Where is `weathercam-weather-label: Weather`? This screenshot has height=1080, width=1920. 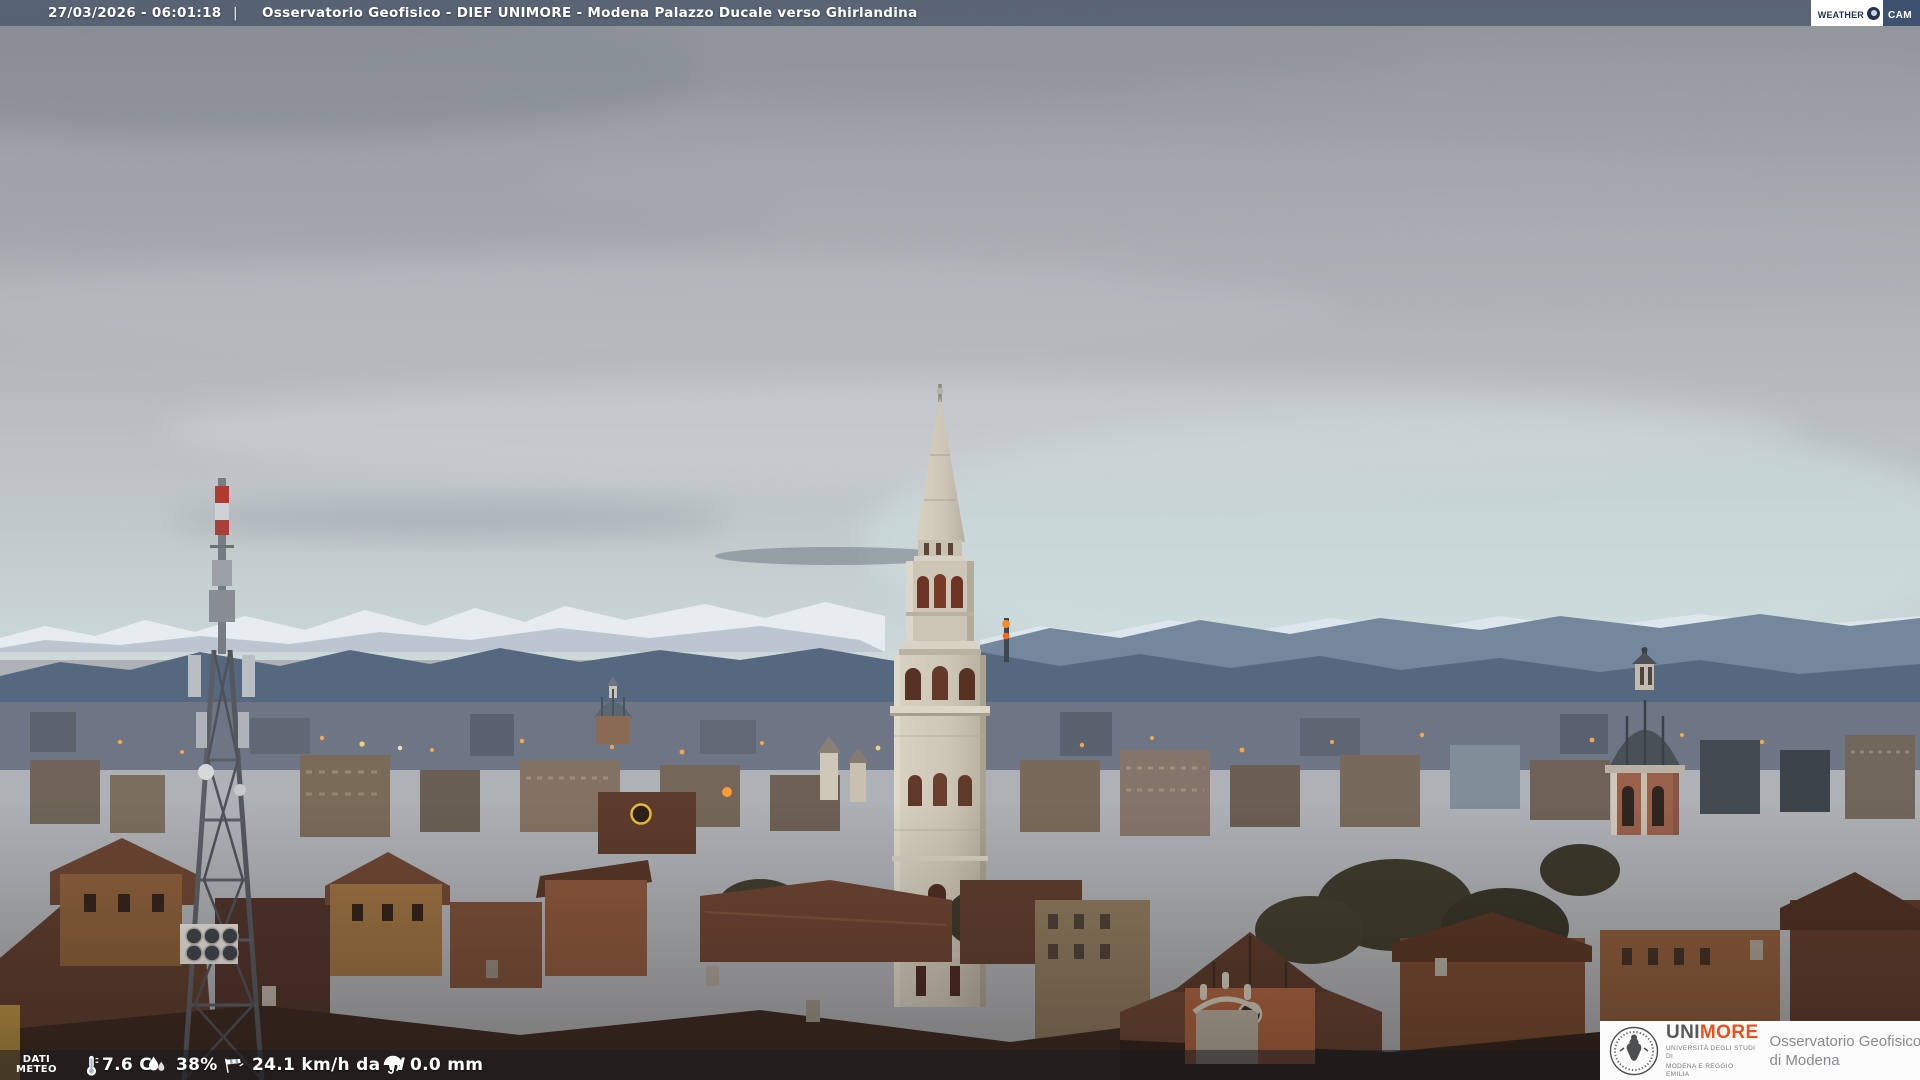 weathercam-weather-label: Weather is located at coordinates (1847, 13).